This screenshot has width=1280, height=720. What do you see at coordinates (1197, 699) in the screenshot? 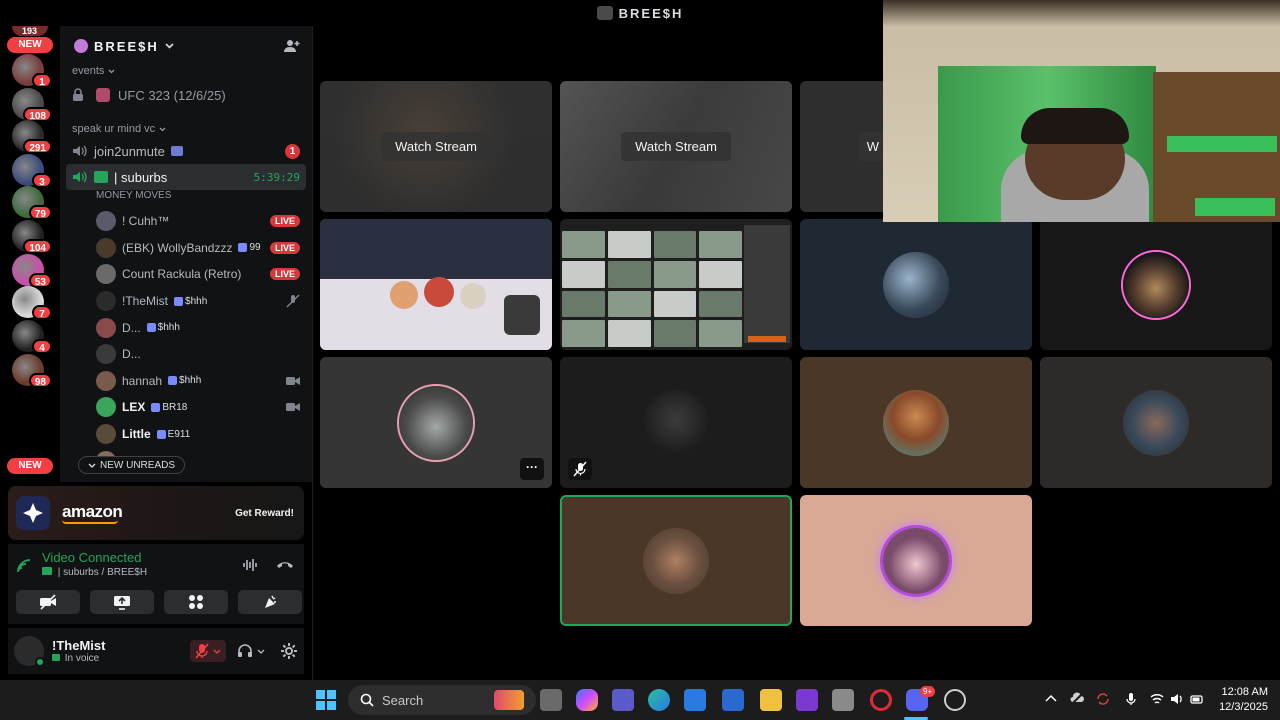
I see `battery-icon` at bounding box center [1197, 699].